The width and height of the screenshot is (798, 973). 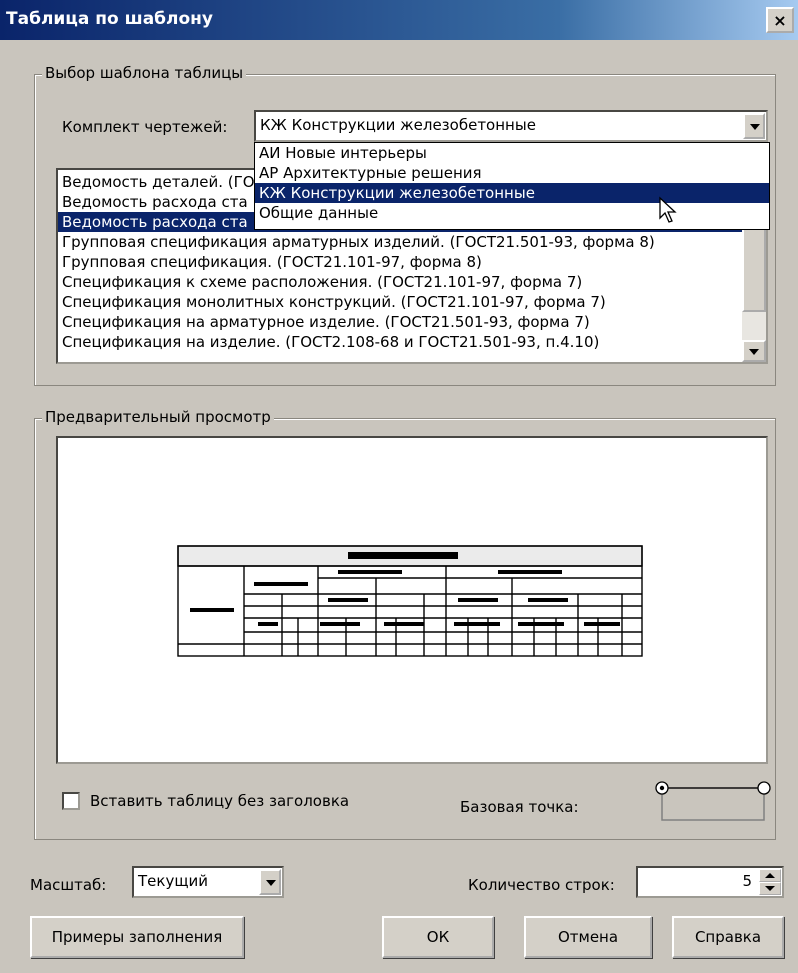 I want to click on scroll-down-button, so click(x=754, y=351).